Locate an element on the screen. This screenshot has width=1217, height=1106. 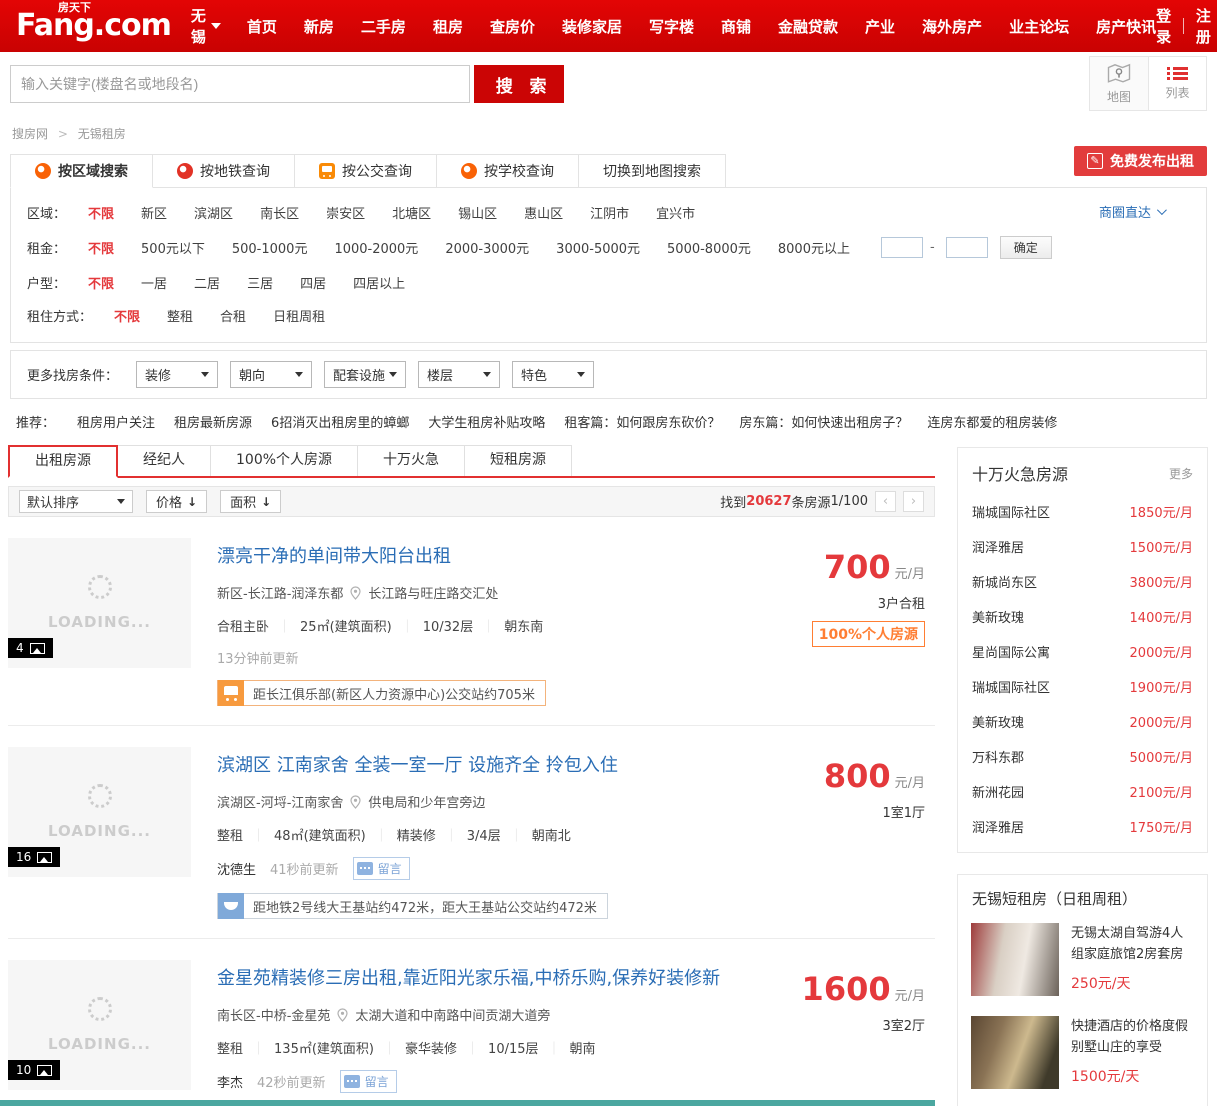
login-link: 登录 is located at coordinates (1163, 26).